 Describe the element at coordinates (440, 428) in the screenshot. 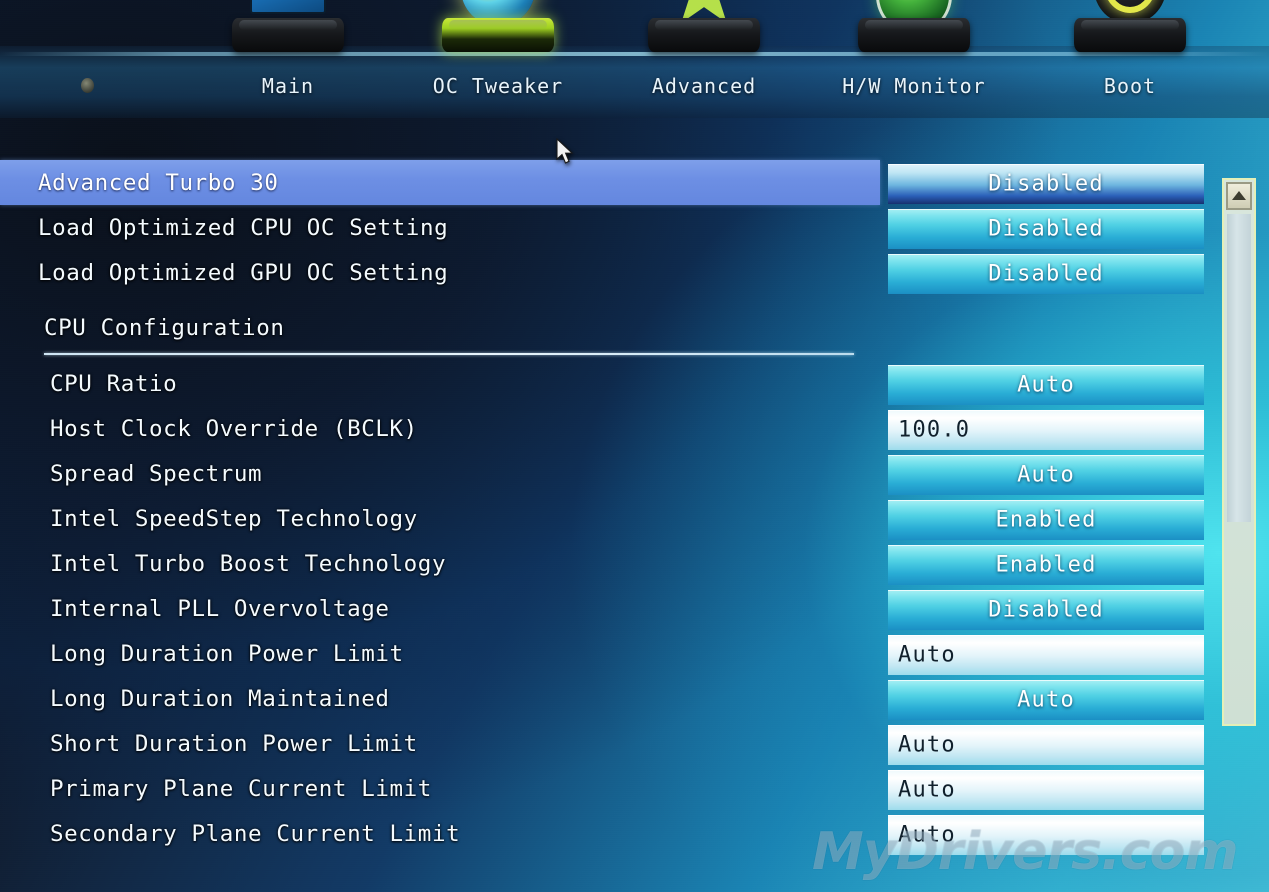

I see `setting-row: Host Clock Override (BCLK)` at that location.